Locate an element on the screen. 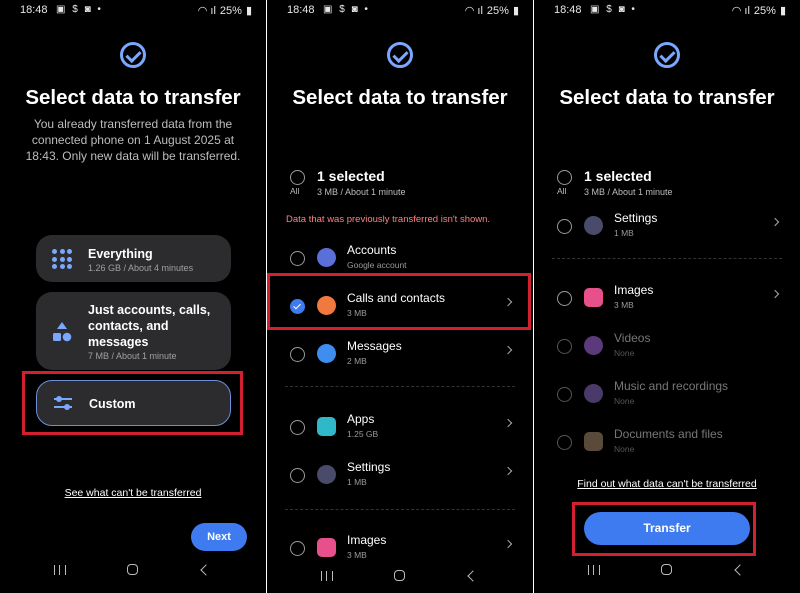  see-cant-transfer-link: See what can't be transferred is located at coordinates (133, 493).